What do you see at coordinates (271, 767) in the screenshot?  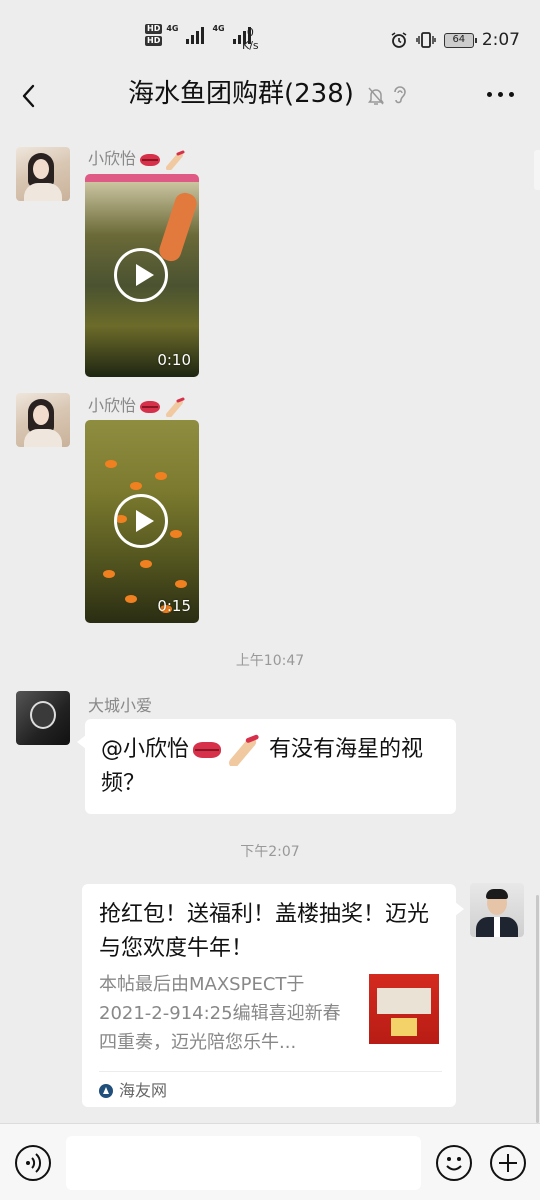 I see `message-text: @小欣怡 有没有海星的视频？` at bounding box center [271, 767].